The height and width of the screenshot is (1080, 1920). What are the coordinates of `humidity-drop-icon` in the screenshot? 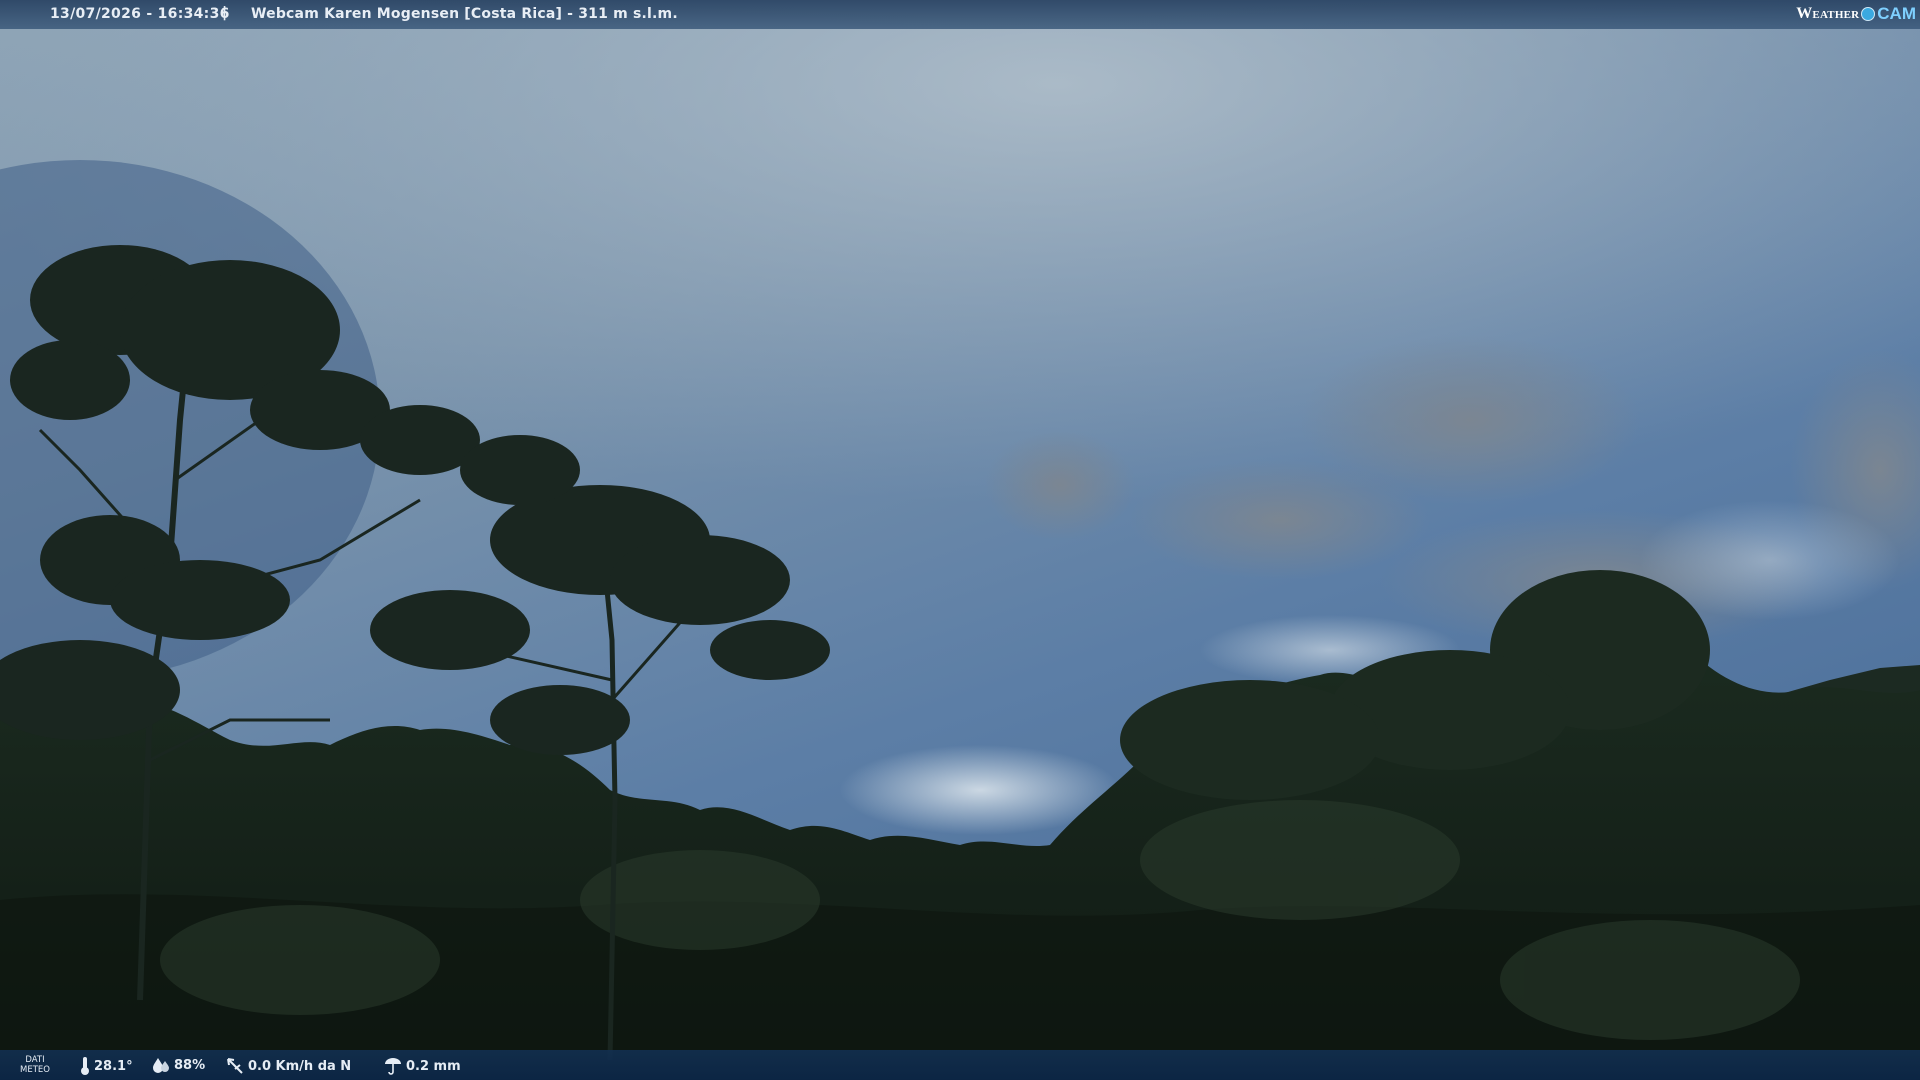 It's located at (161, 1065).